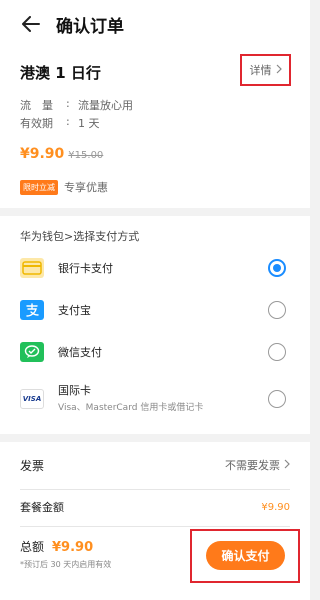  Describe the element at coordinates (36, 105) in the screenshot. I see `info-key: 流 量` at that location.